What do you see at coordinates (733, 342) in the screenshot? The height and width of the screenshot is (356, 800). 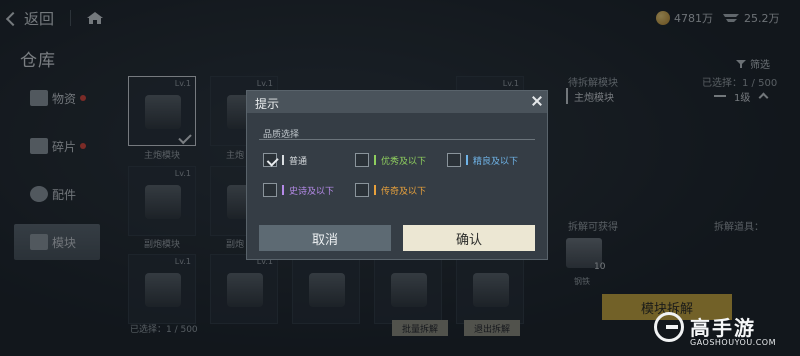 I see `watermark-url: GAOSHOUYOU.COM` at bounding box center [733, 342].